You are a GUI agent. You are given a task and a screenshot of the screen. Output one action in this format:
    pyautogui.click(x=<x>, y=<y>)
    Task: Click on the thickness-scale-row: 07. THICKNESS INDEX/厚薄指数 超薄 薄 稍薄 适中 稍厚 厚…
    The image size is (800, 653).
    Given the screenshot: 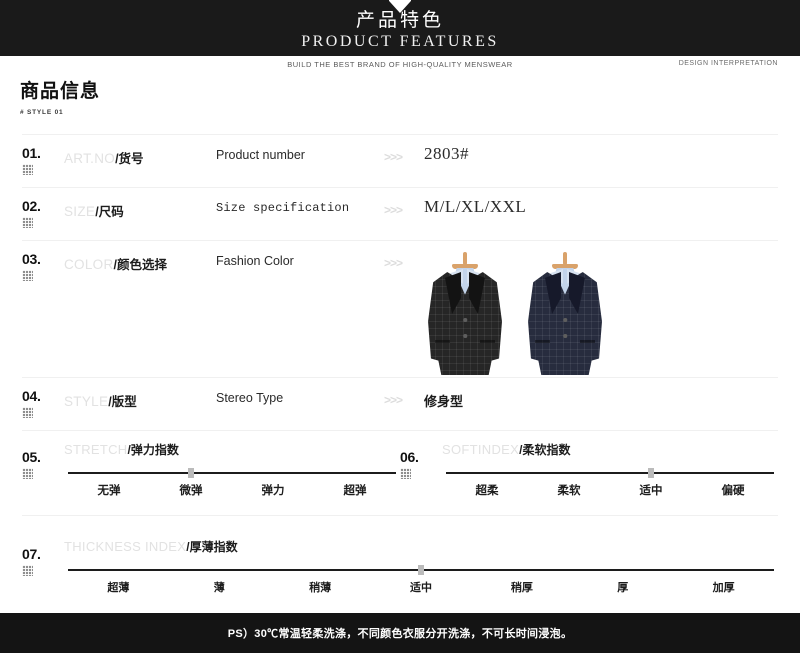 What is the action you would take?
    pyautogui.click(x=400, y=570)
    